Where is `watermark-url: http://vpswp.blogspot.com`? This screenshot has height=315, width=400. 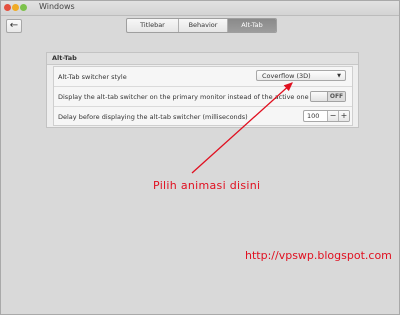 watermark-url: http://vpswp.blogspot.com is located at coordinates (318, 255).